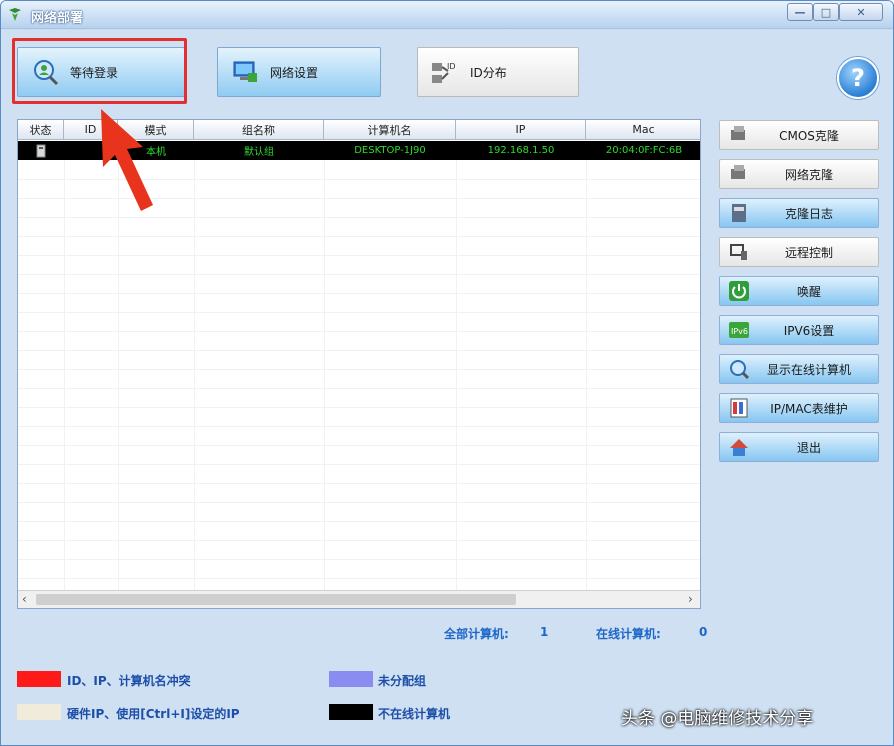 The image size is (894, 746). I want to click on scroll-left-icon: ‹, so click(24, 599).